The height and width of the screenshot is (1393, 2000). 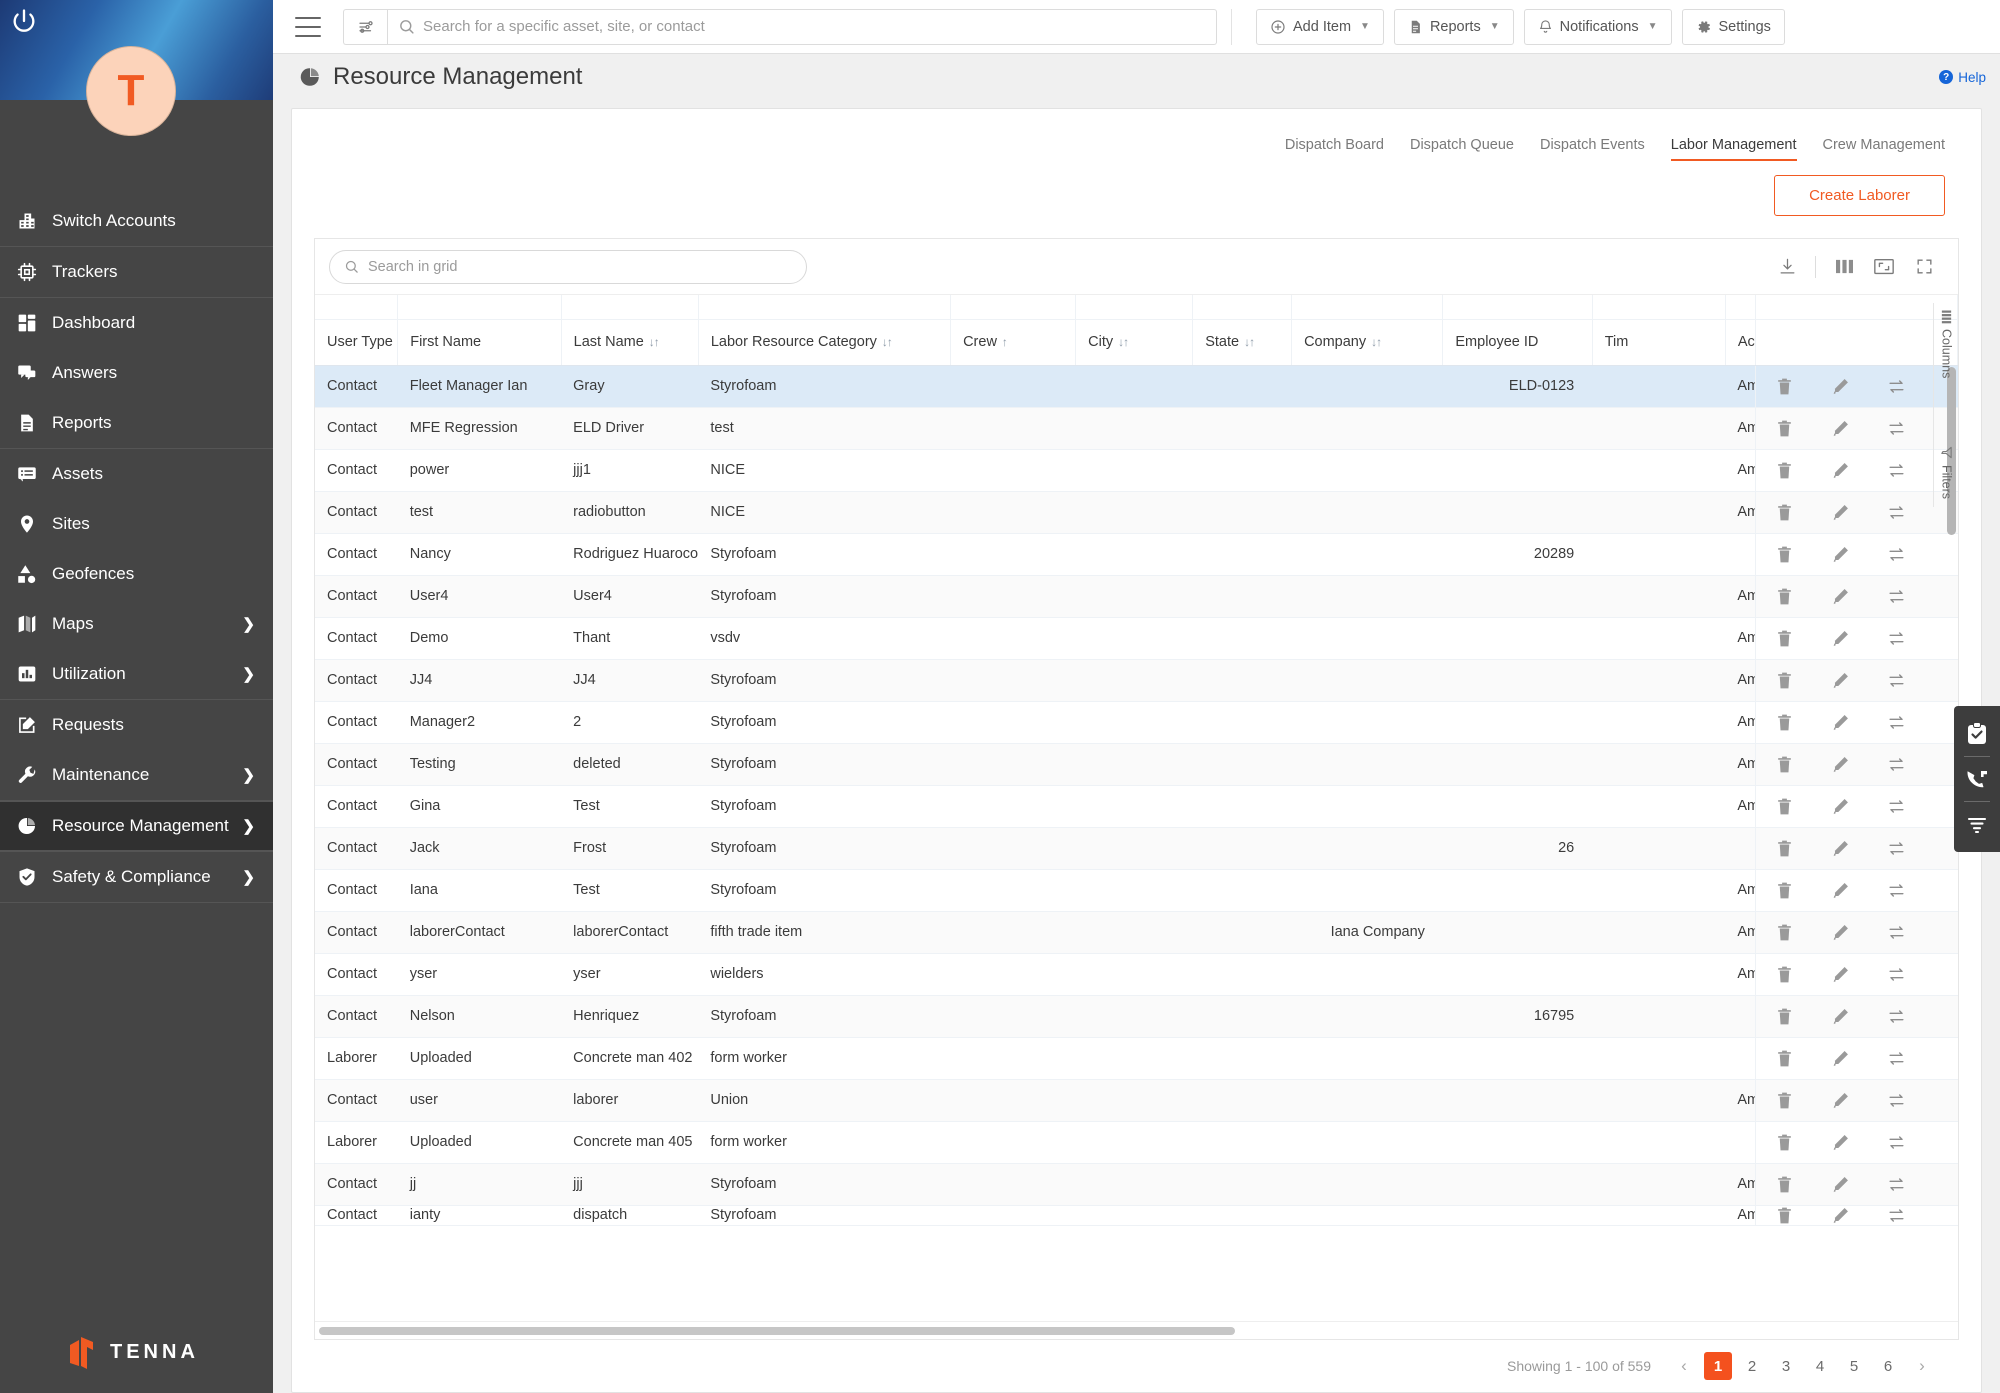 What do you see at coordinates (136, 624) in the screenshot?
I see `sidebar-item-maps: Maps ❯` at bounding box center [136, 624].